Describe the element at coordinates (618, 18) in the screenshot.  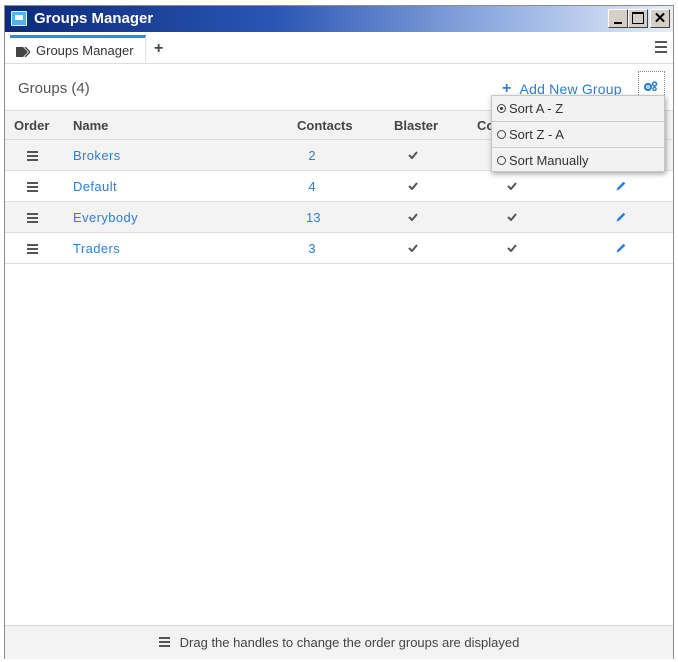
I see `minimize-button` at that location.